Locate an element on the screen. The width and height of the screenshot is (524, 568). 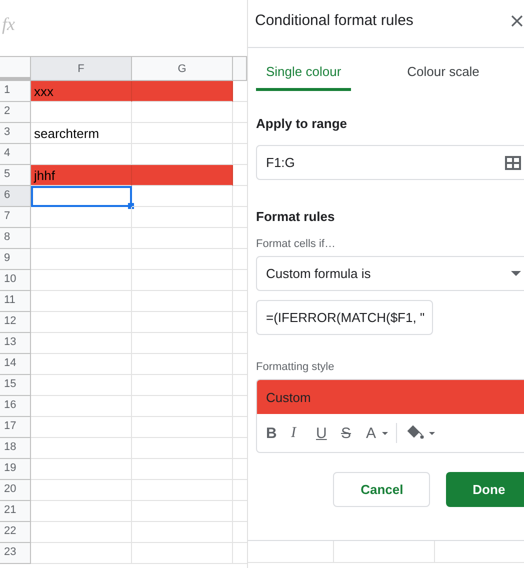
row-header: 4 is located at coordinates (15, 154).